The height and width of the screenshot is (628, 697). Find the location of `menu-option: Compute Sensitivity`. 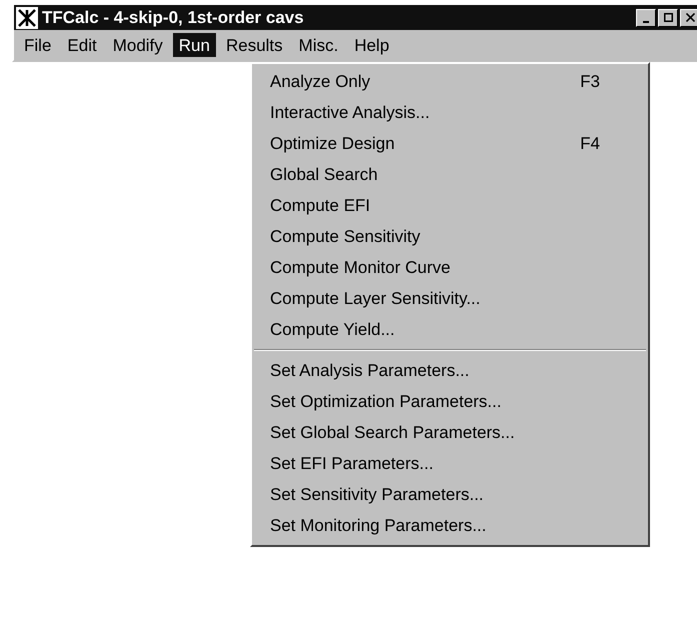

menu-option: Compute Sensitivity is located at coordinates (450, 236).